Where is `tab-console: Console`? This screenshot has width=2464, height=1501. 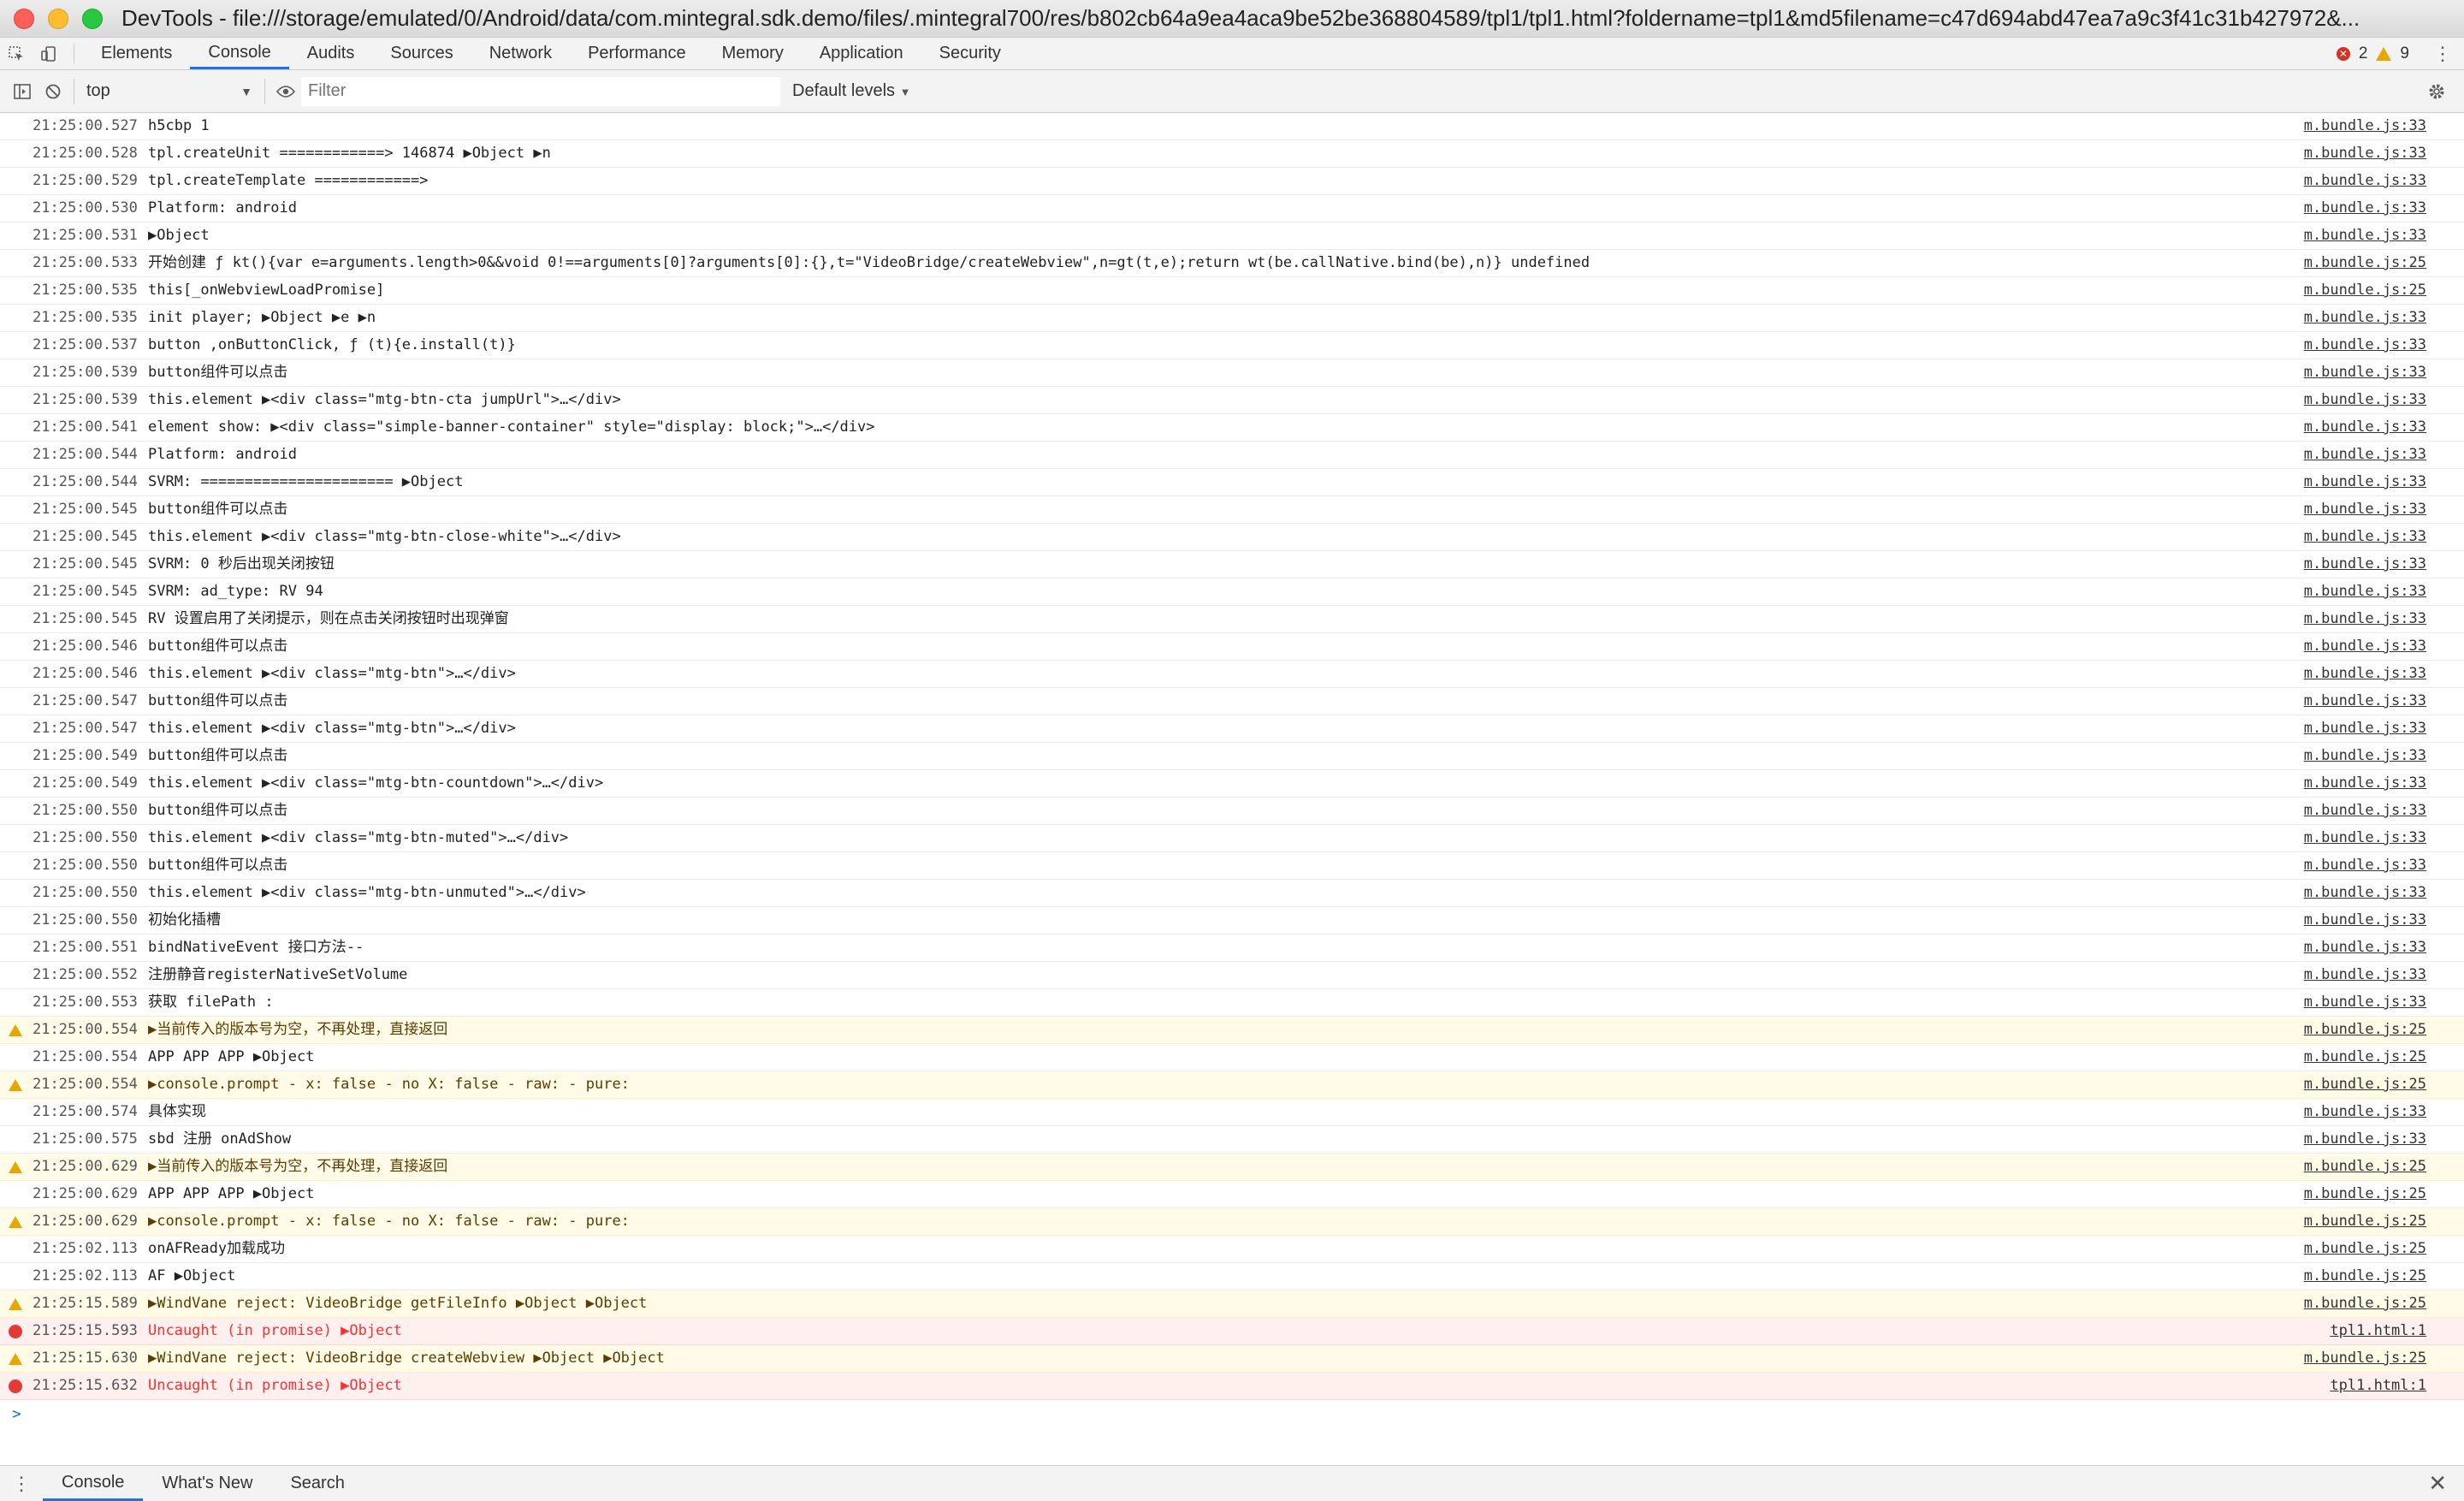 tab-console: Console is located at coordinates (239, 53).